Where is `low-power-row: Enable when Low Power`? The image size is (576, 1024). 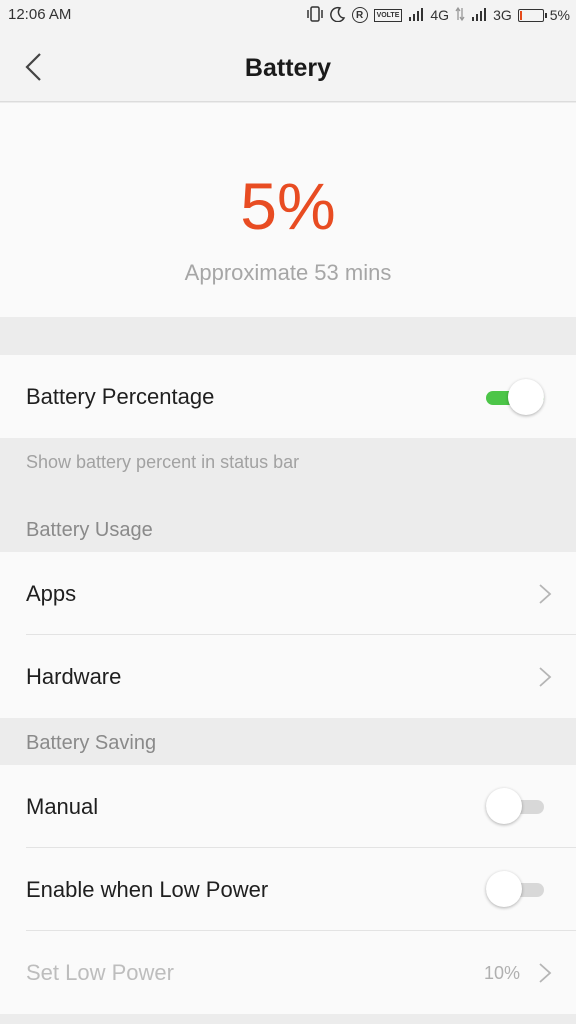
low-power-row: Enable when Low Power is located at coordinates (288, 889).